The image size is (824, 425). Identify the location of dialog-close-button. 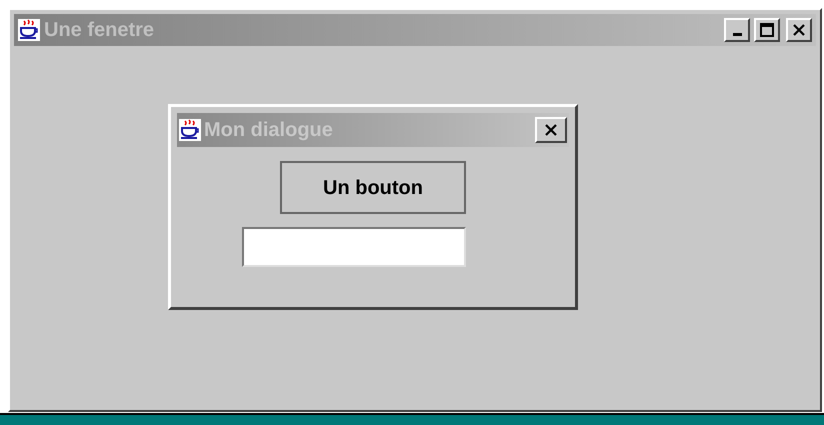
(551, 130).